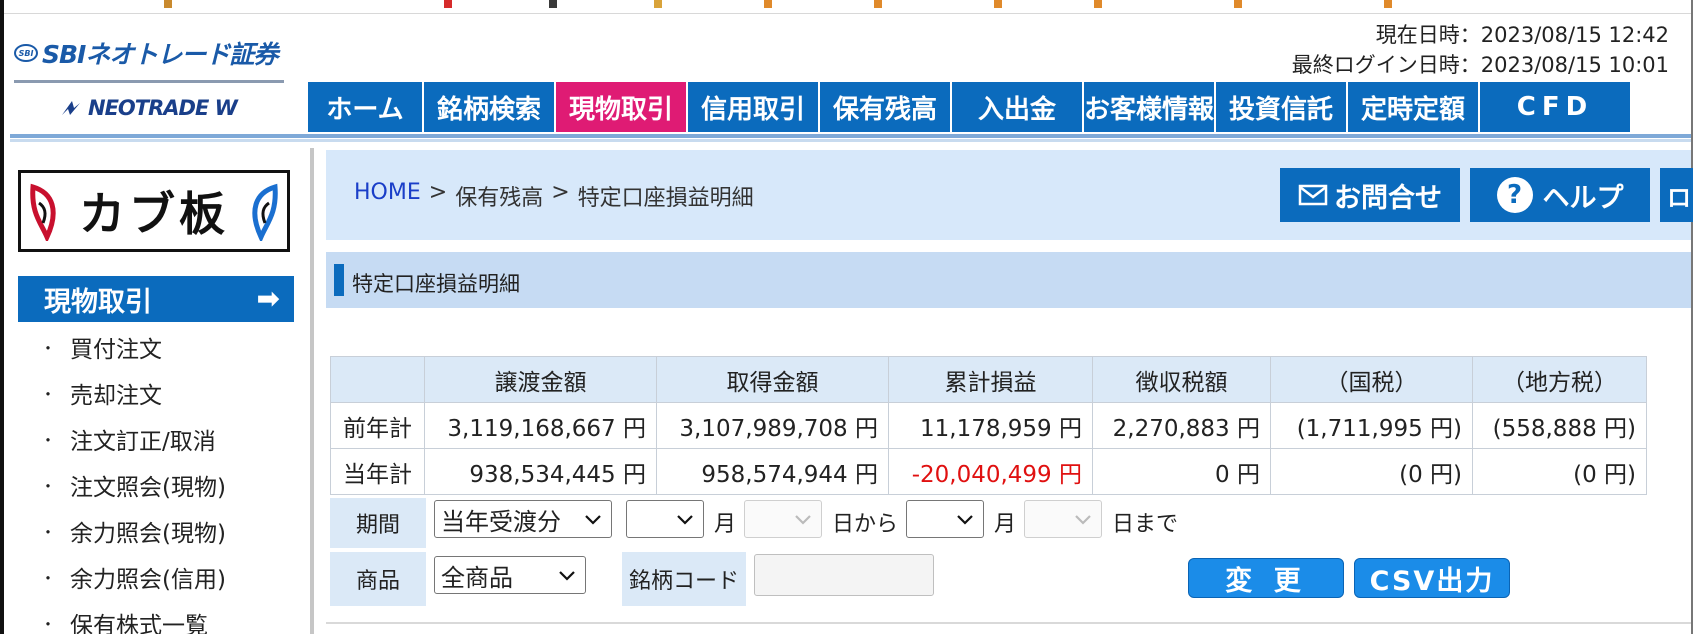  I want to click on csv-export-button: CSV出力, so click(1432, 578).